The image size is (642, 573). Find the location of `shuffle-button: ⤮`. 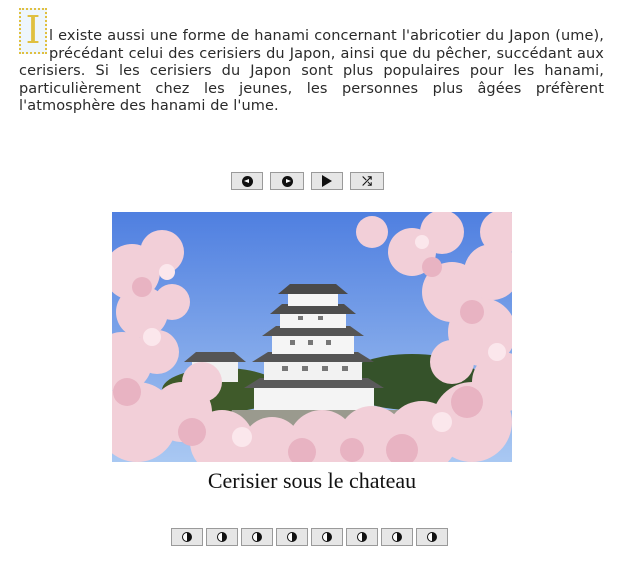

shuffle-button: ⤮ is located at coordinates (367, 181).